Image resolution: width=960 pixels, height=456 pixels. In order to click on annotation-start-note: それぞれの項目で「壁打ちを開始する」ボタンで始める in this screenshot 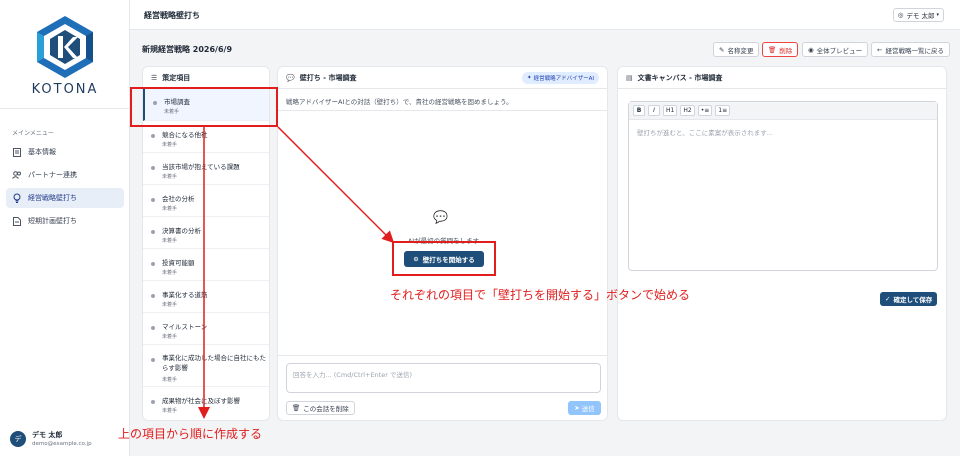, I will do `click(540, 295)`.